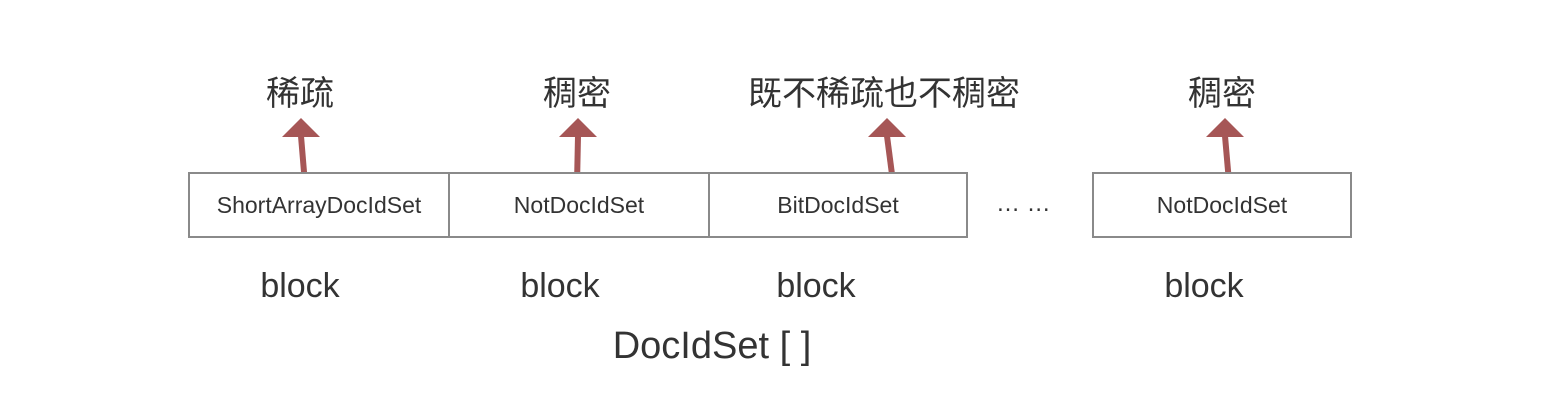  I want to click on block-box-short-array-docidset: ShortArrayDocIdSet, so click(319, 205).